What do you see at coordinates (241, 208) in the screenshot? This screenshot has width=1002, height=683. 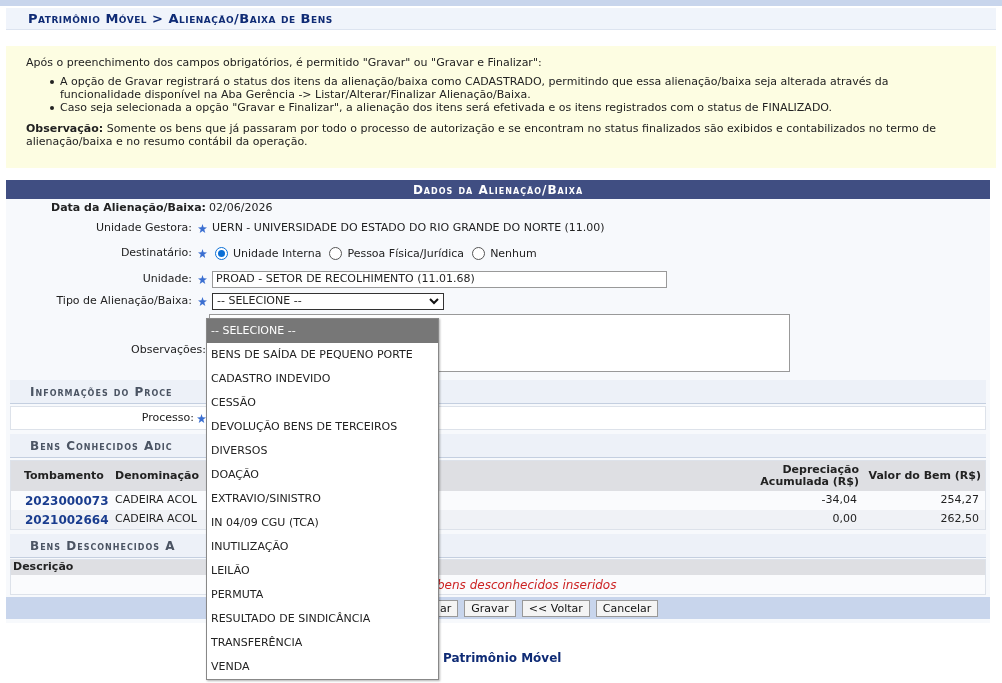 I see `date-value: 02/06/2026` at bounding box center [241, 208].